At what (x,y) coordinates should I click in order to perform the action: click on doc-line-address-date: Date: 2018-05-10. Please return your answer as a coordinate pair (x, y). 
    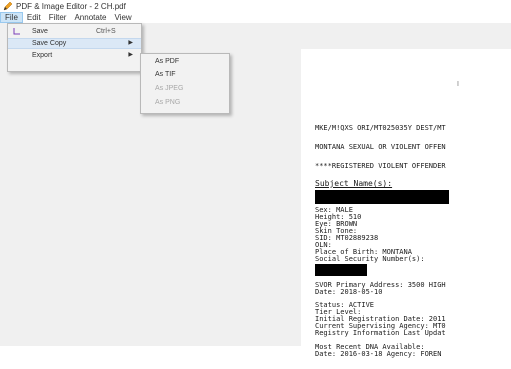
    Looking at the image, I should click on (349, 292).